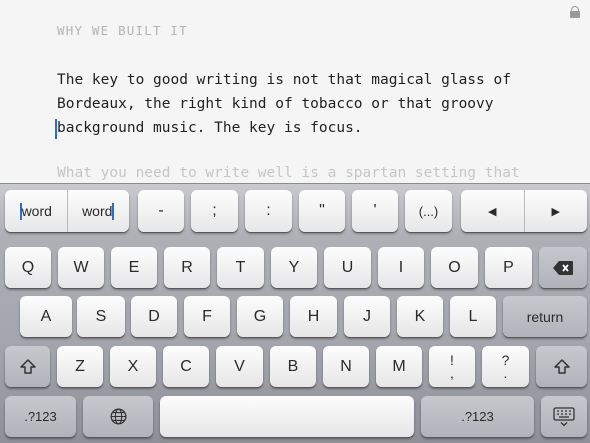 The image size is (590, 443). Describe the element at coordinates (186, 366) in the screenshot. I see `key-c: C` at that location.